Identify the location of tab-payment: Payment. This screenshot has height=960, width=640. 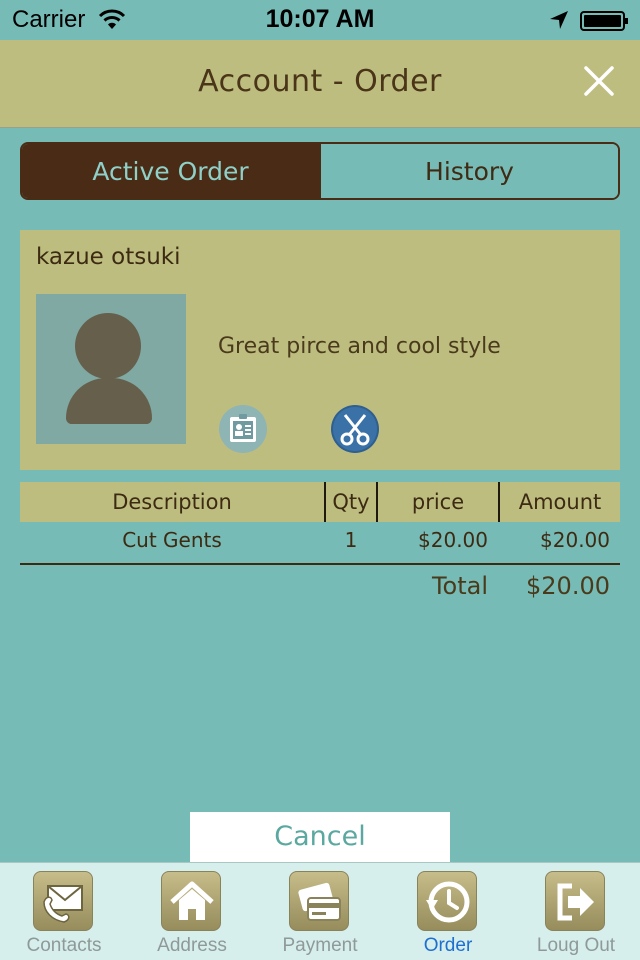
(320, 911).